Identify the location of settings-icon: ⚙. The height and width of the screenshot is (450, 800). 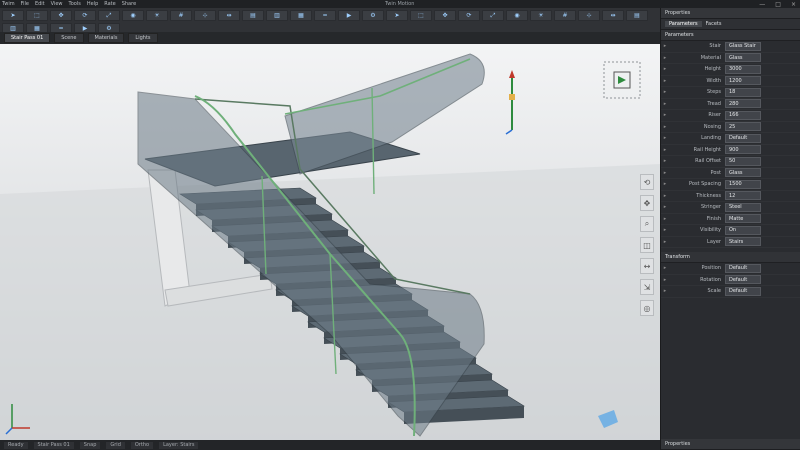
(373, 15).